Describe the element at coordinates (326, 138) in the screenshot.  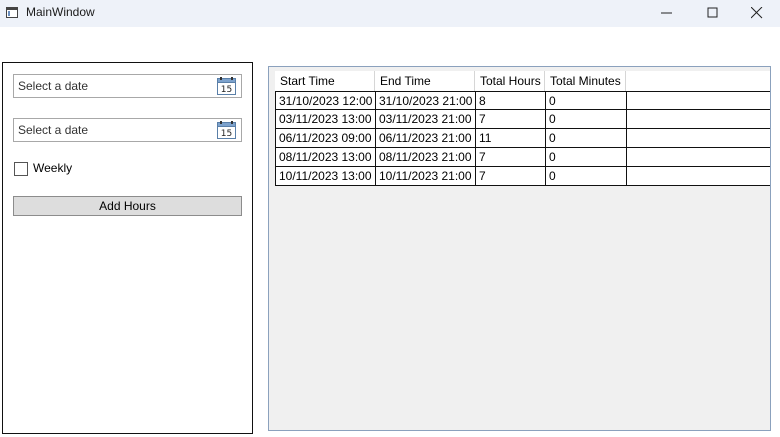
I see `start-time-cell: 06/11/2023 09:00` at that location.